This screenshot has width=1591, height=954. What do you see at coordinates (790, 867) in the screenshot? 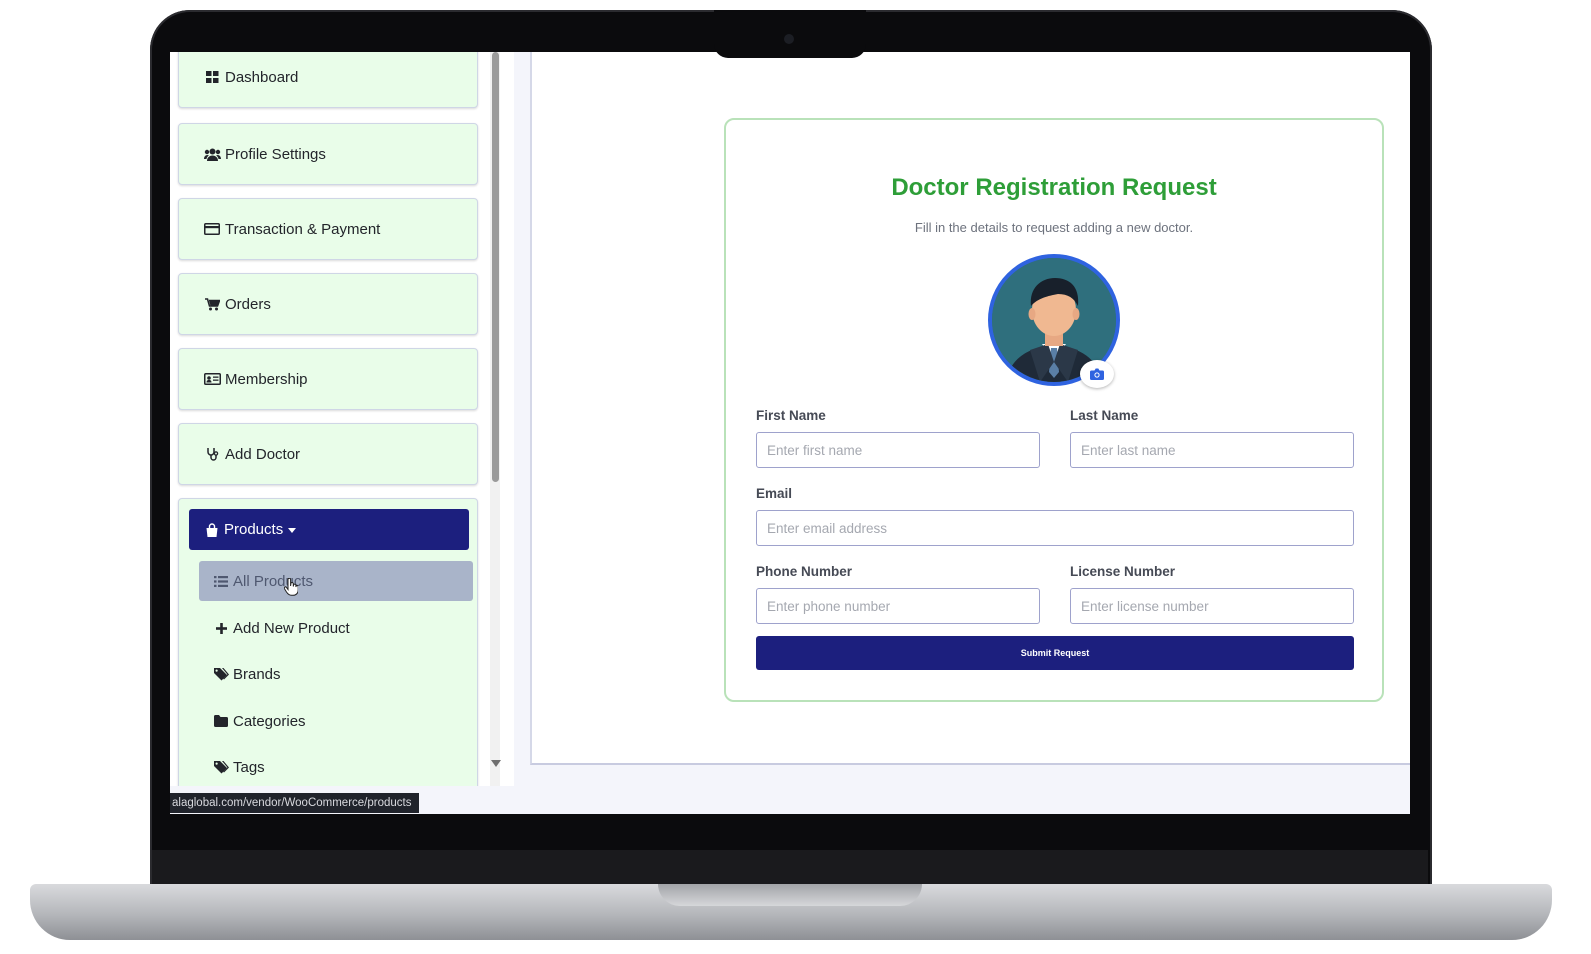
I see `bottom-bezel` at bounding box center [790, 867].